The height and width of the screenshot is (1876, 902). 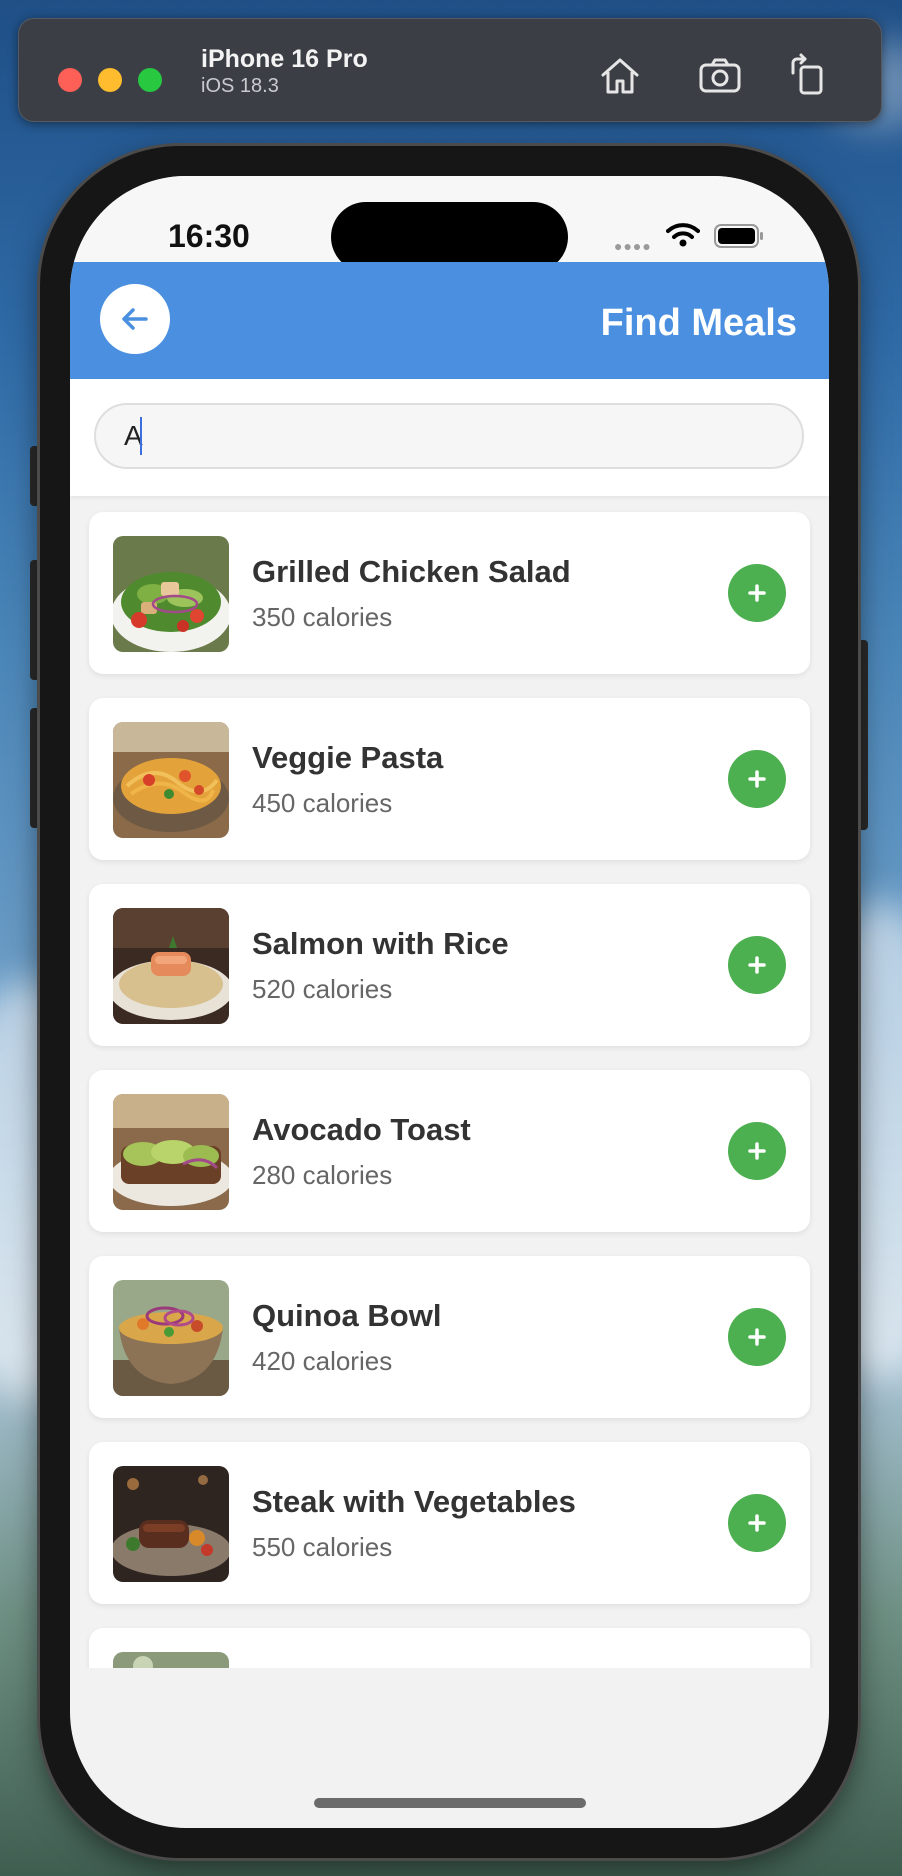 I want to click on steak-photo, so click(x=171, y=1524).